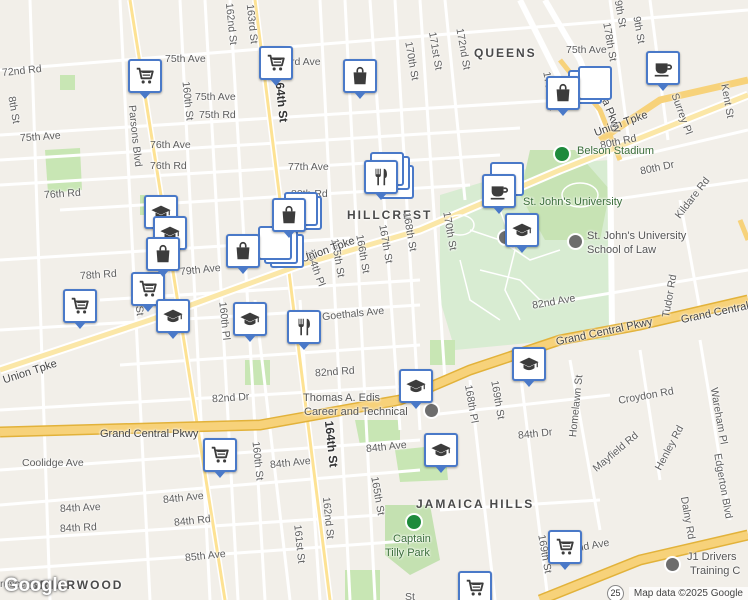 This screenshot has height=600, width=748. Describe the element at coordinates (78, 528) in the screenshot. I see `street-84th-rd-a: 84th Rd` at that location.